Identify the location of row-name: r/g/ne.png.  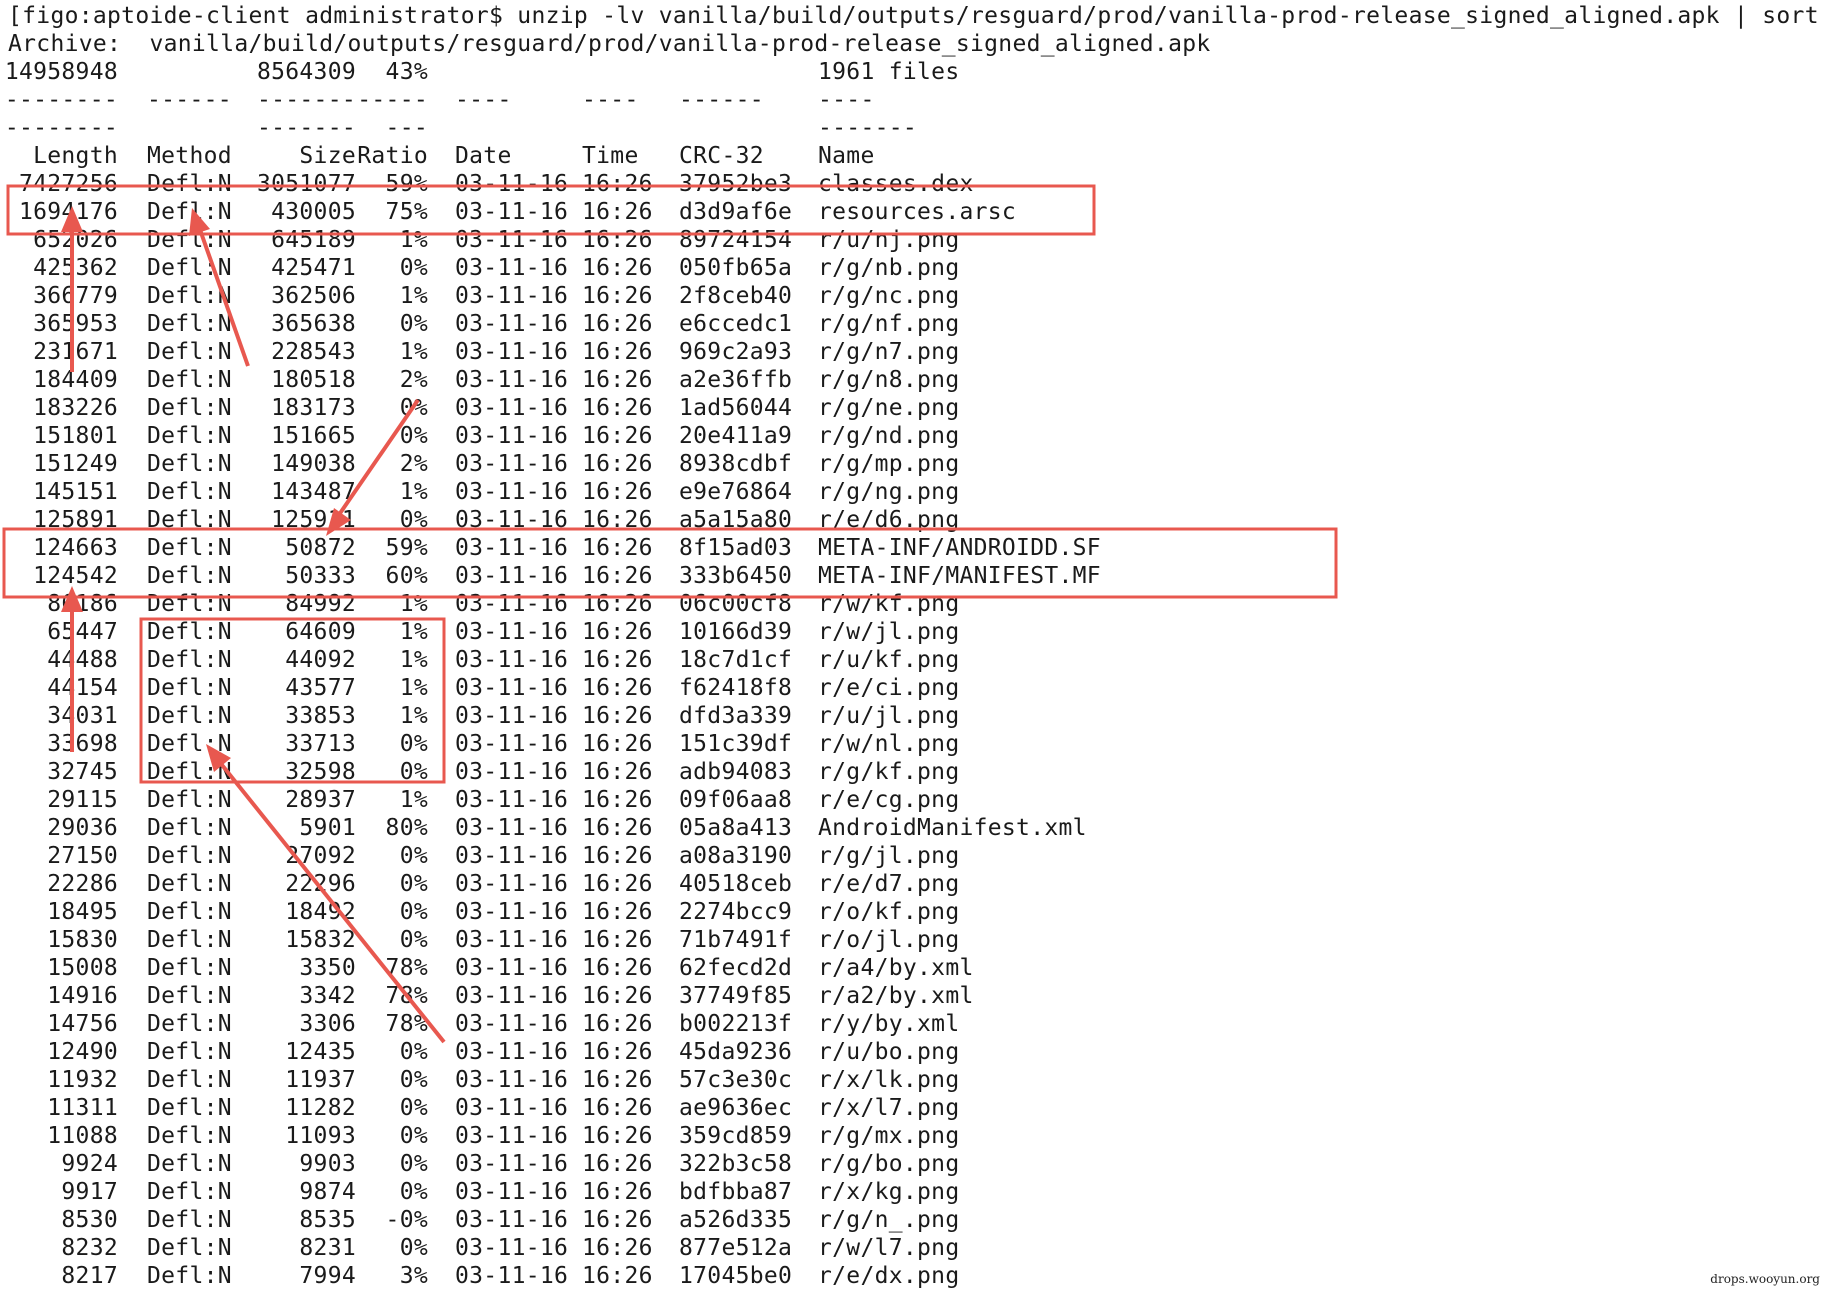
(889, 408).